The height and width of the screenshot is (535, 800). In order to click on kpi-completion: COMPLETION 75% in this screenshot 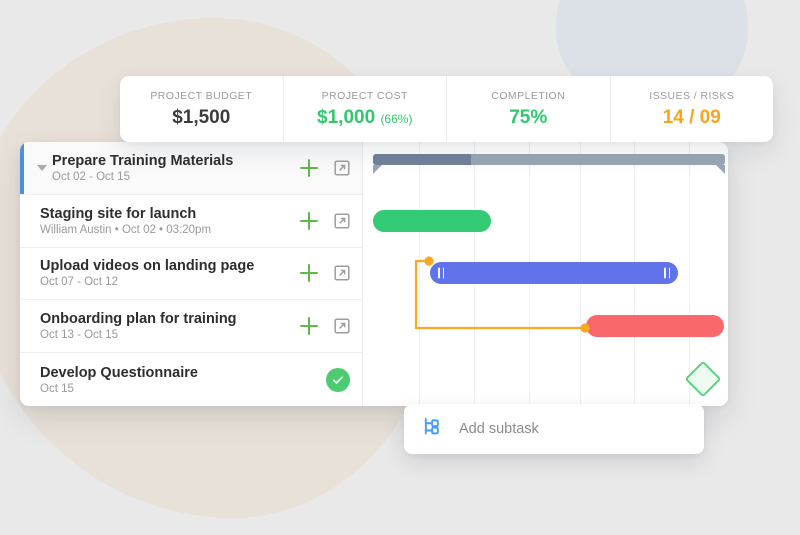, I will do `click(529, 109)`.